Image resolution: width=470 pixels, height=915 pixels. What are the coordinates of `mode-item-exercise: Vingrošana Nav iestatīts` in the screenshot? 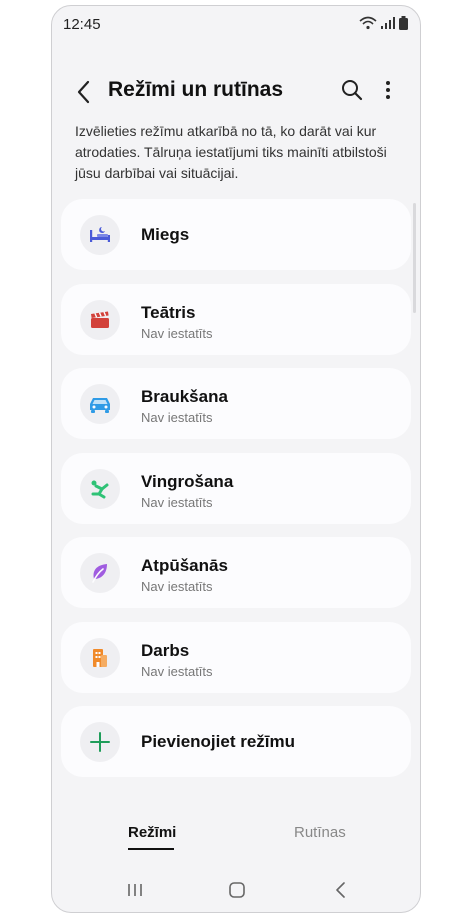 It's located at (236, 488).